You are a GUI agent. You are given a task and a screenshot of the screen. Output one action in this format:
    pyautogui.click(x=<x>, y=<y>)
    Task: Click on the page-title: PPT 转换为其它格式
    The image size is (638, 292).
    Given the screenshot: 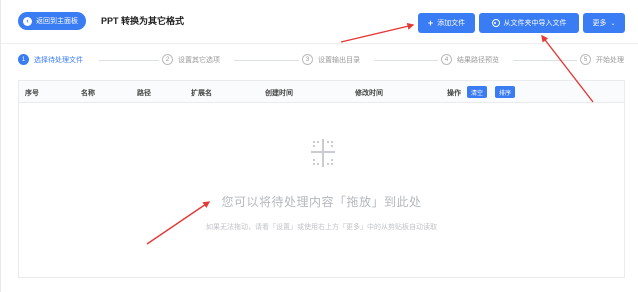 What is the action you would take?
    pyautogui.click(x=143, y=21)
    